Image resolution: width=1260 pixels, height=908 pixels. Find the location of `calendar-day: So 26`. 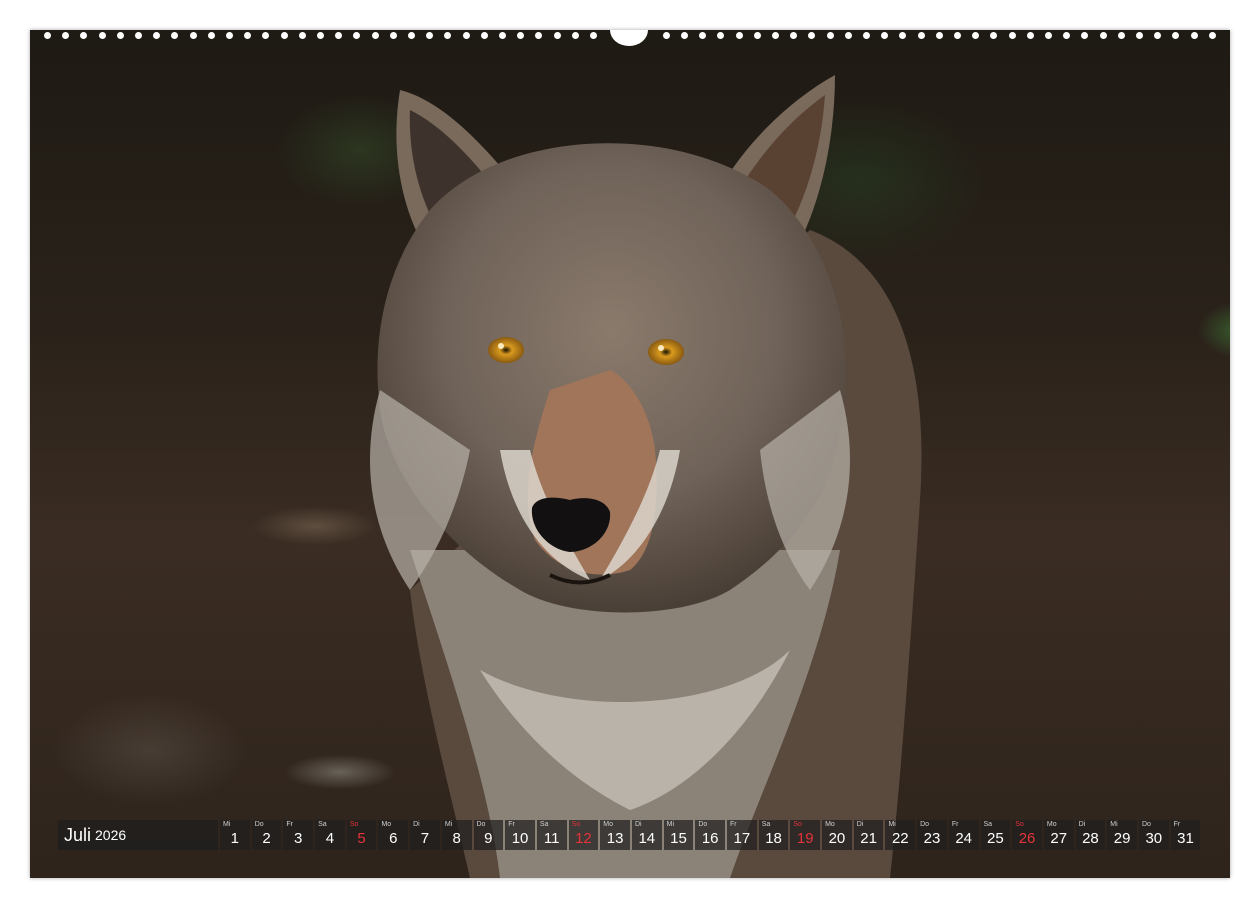

calendar-day: So 26 is located at coordinates (1027, 835).